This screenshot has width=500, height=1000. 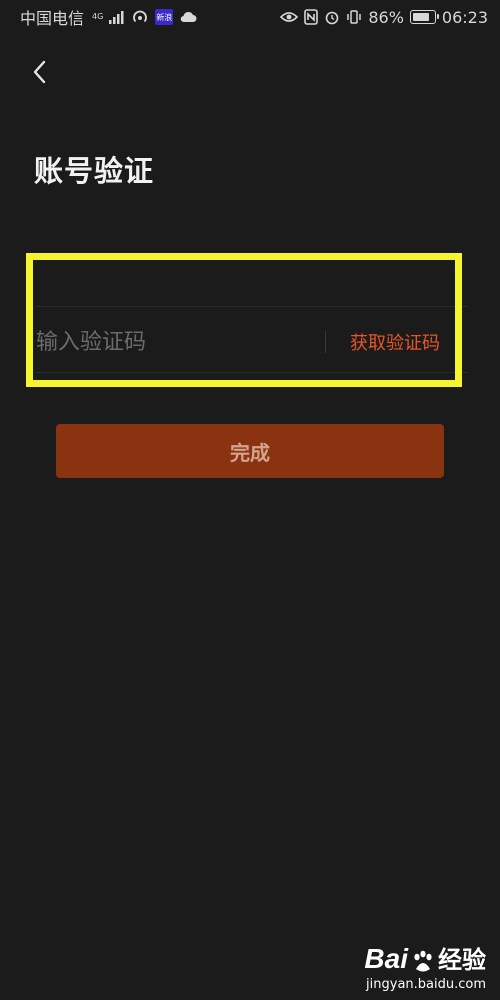 I want to click on cloud-icon, so click(x=188, y=17).